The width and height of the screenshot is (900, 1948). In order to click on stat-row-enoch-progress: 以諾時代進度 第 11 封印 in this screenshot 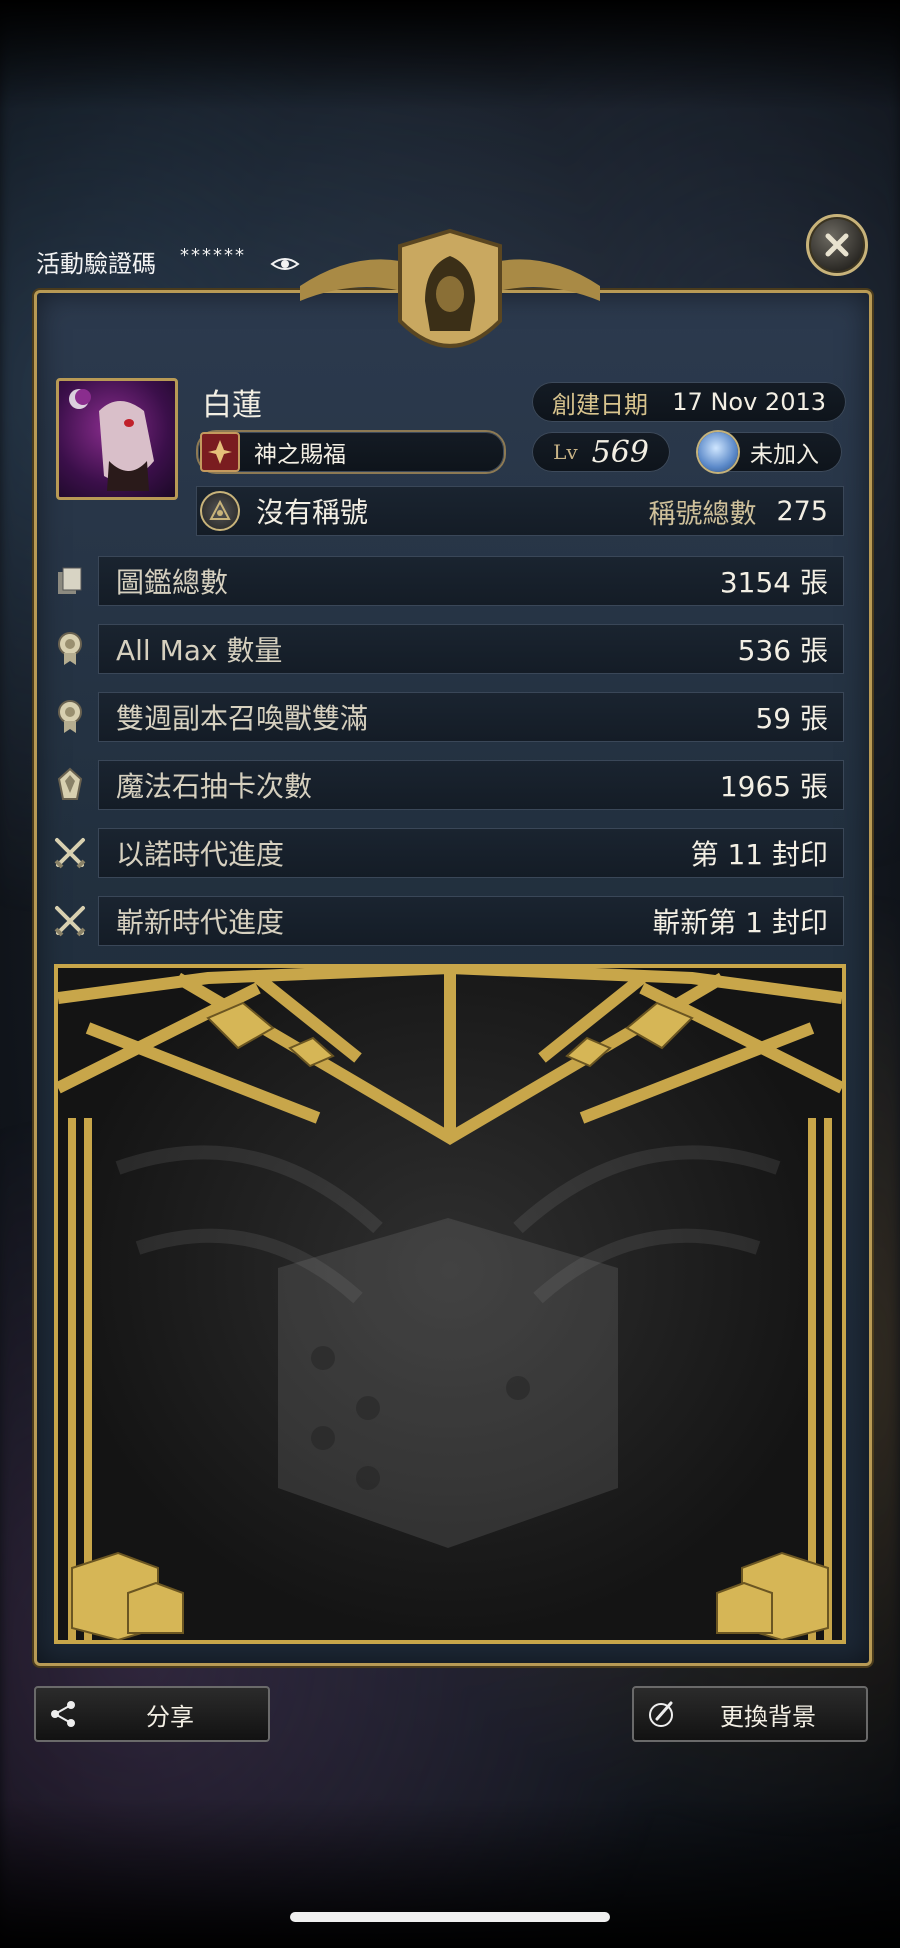, I will do `click(471, 853)`.